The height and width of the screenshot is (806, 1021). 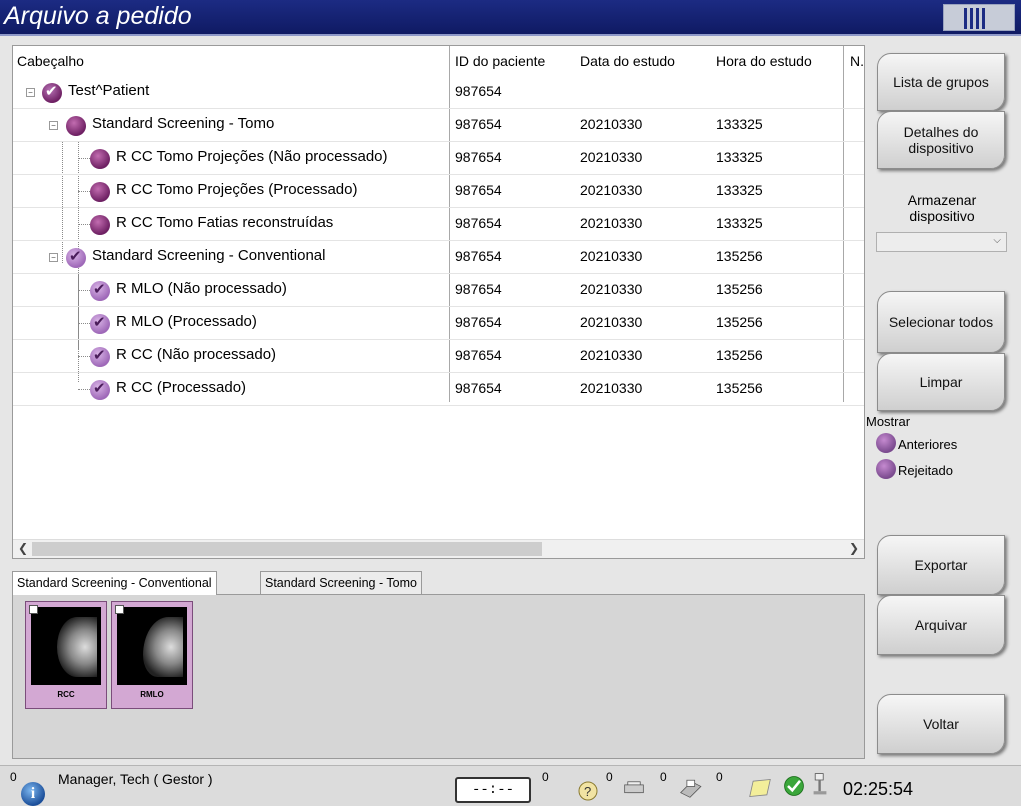 I want to click on checkmark-icon, so click(x=794, y=786).